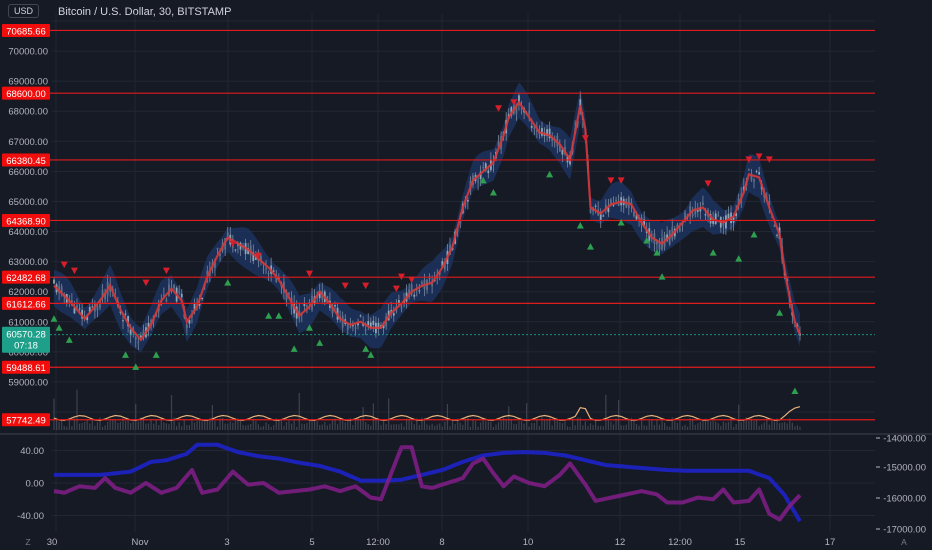 This screenshot has width=932, height=550. I want to click on price-tick-label: 62000.00, so click(28, 292).